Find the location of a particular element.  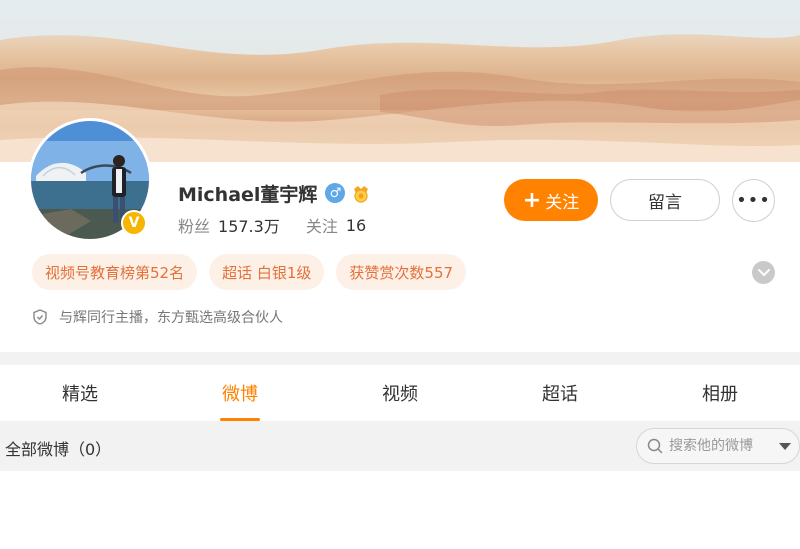

search-input is located at coordinates (719, 446).